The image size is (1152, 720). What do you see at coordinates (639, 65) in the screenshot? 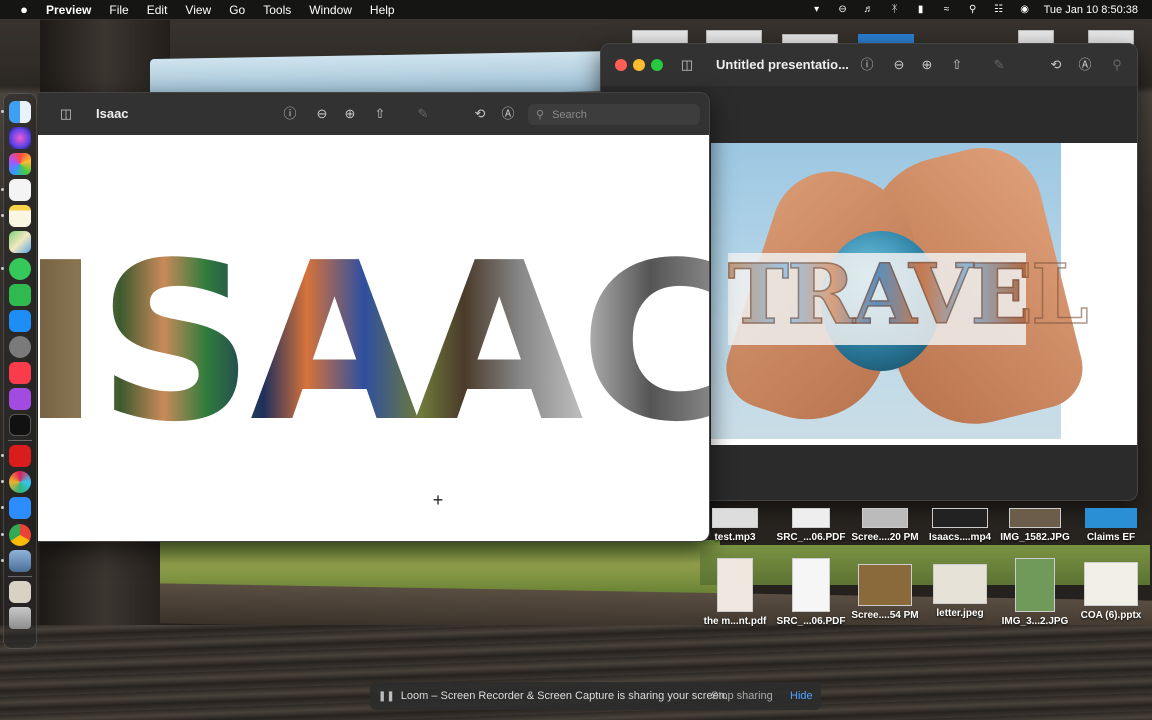
I see `minimize-button` at bounding box center [639, 65].